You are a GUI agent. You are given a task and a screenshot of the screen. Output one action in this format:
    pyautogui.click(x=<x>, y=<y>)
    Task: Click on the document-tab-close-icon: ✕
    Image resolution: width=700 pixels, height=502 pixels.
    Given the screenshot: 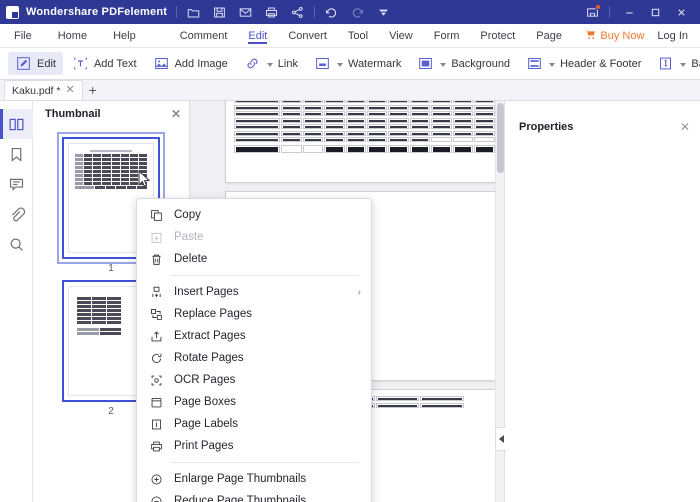 What is the action you would take?
    pyautogui.click(x=69, y=90)
    